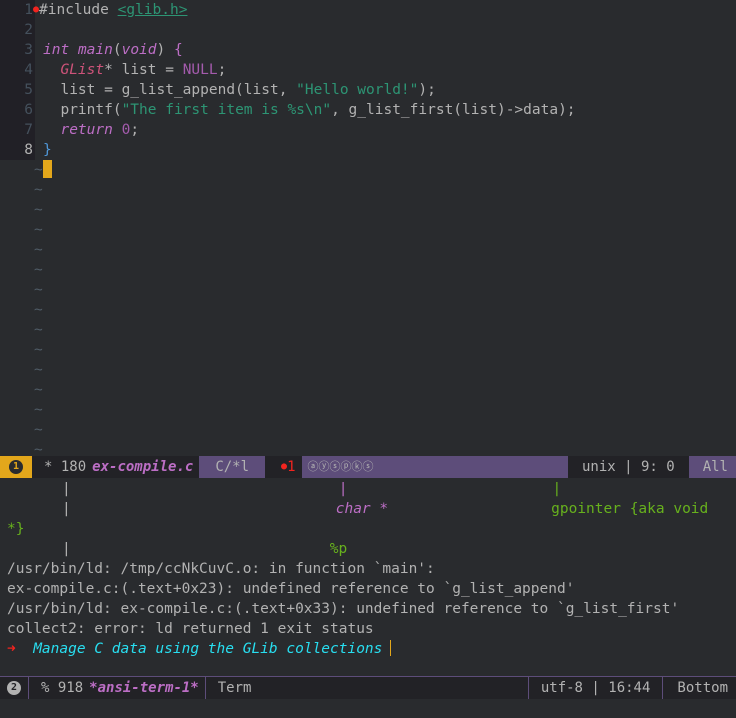 This screenshot has width=736, height=718. I want to click on code-line-3: 3 int main(void) {, so click(368, 50).